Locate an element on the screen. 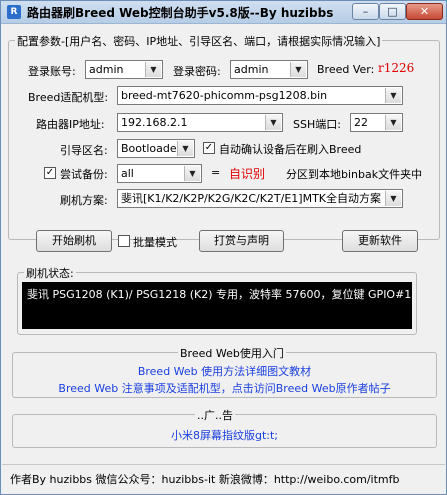 The image size is (447, 495). auto-detect-label: 自识别 is located at coordinates (247, 174).